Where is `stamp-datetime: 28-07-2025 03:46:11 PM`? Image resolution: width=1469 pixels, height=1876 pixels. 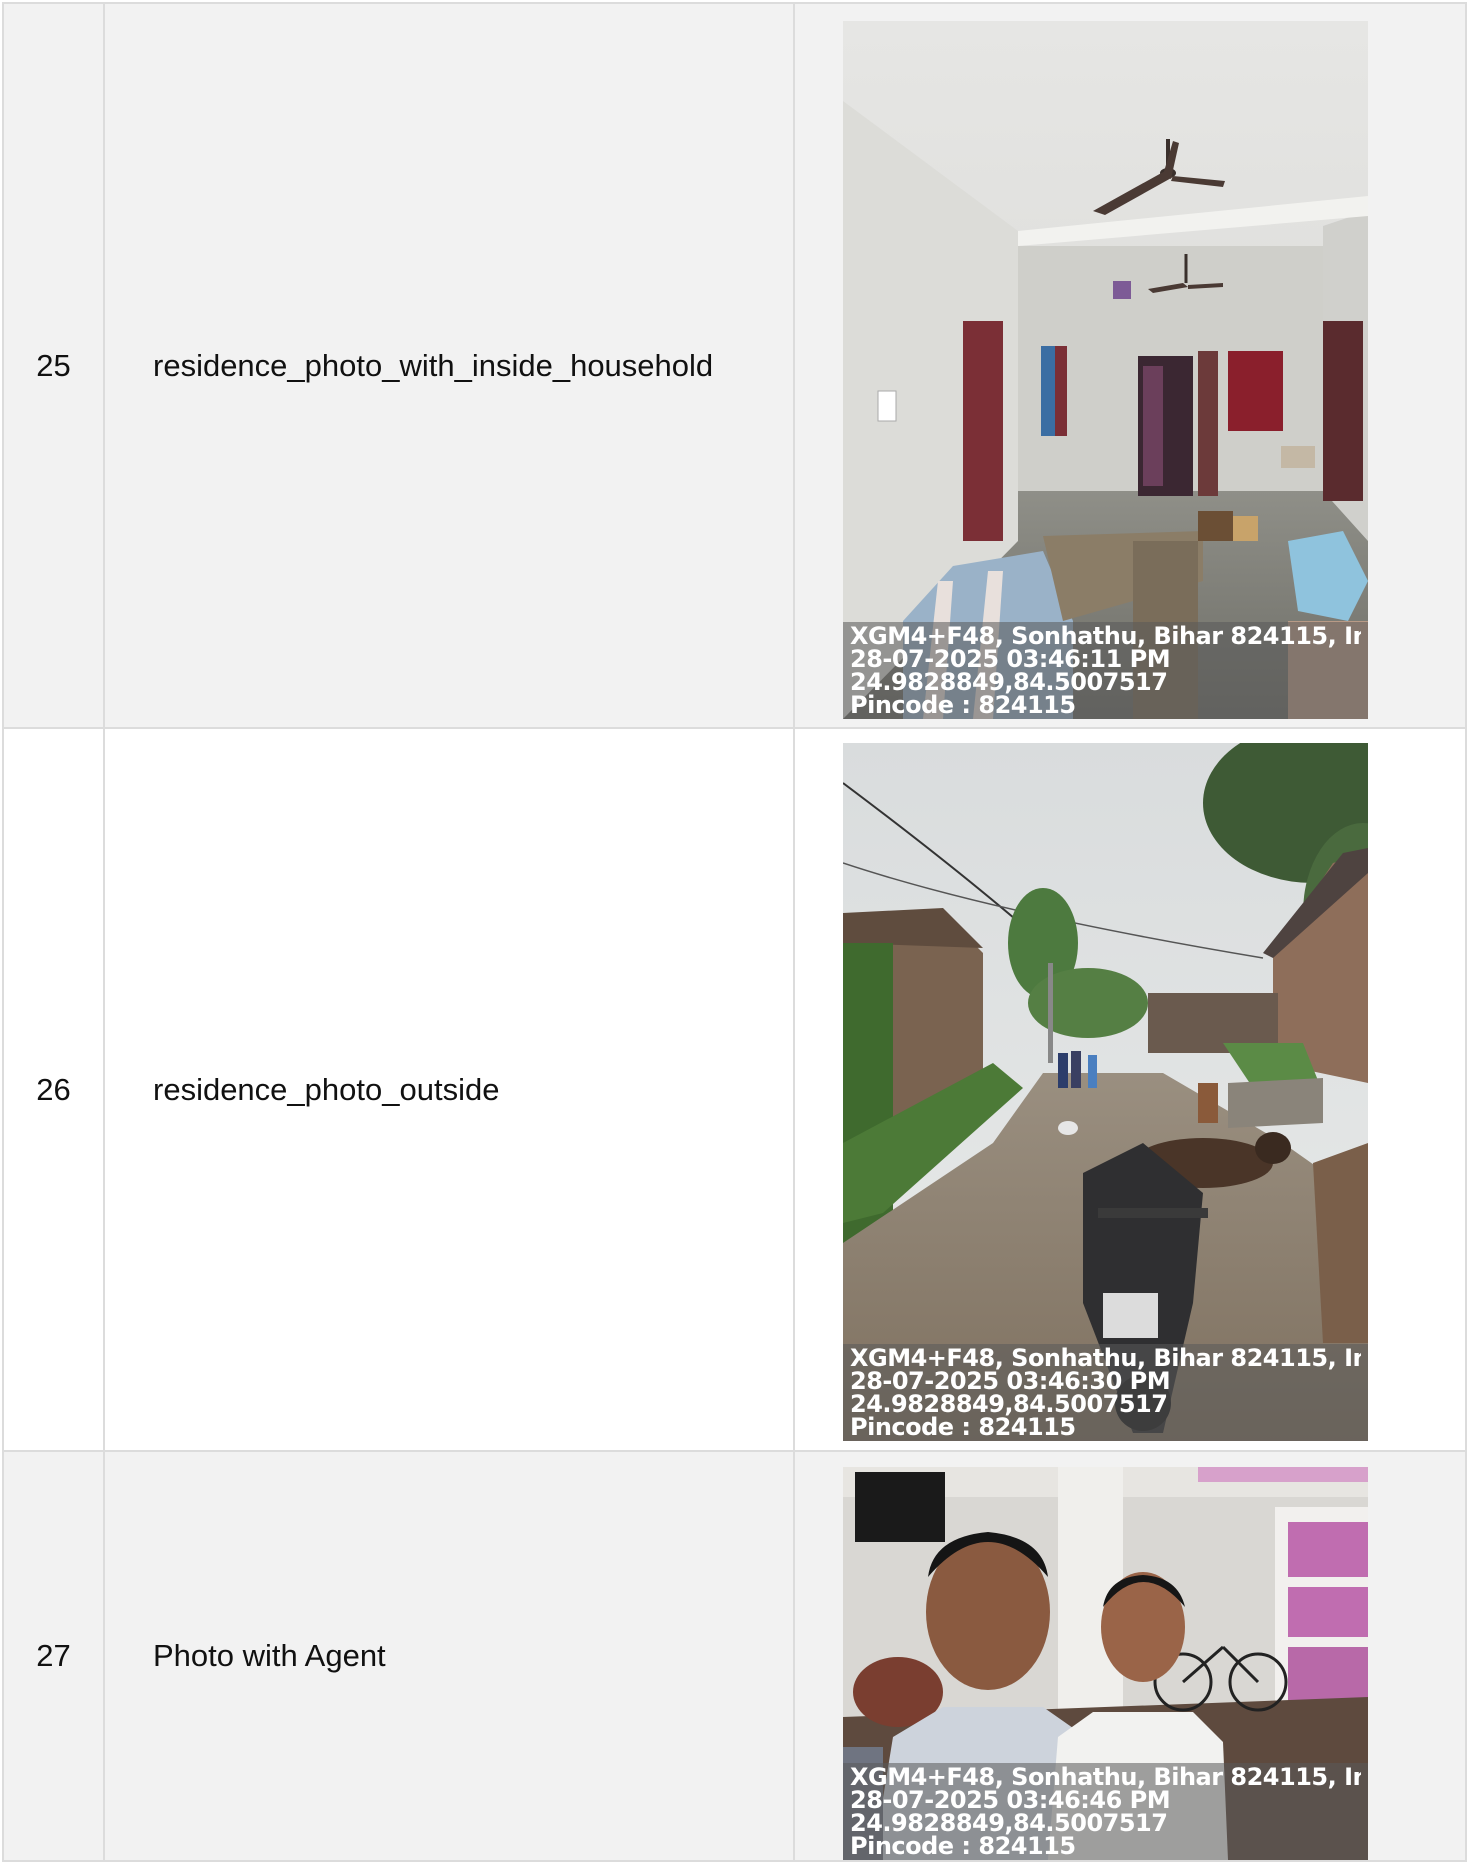
stamp-datetime: 28-07-2025 03:46:11 PM is located at coordinates (1010, 659).